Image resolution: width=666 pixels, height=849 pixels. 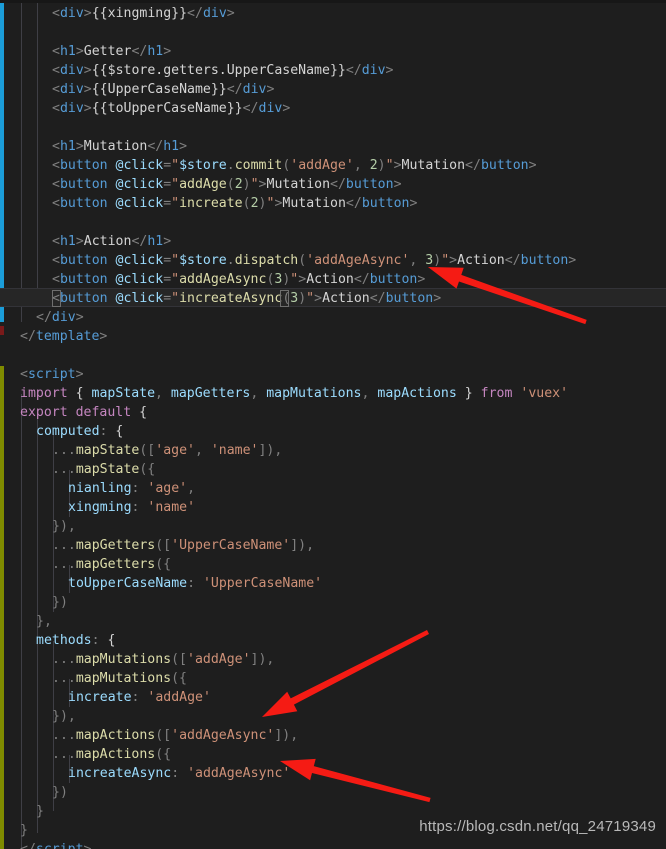 I want to click on code-line: xingming: 'name', so click(x=333, y=507).